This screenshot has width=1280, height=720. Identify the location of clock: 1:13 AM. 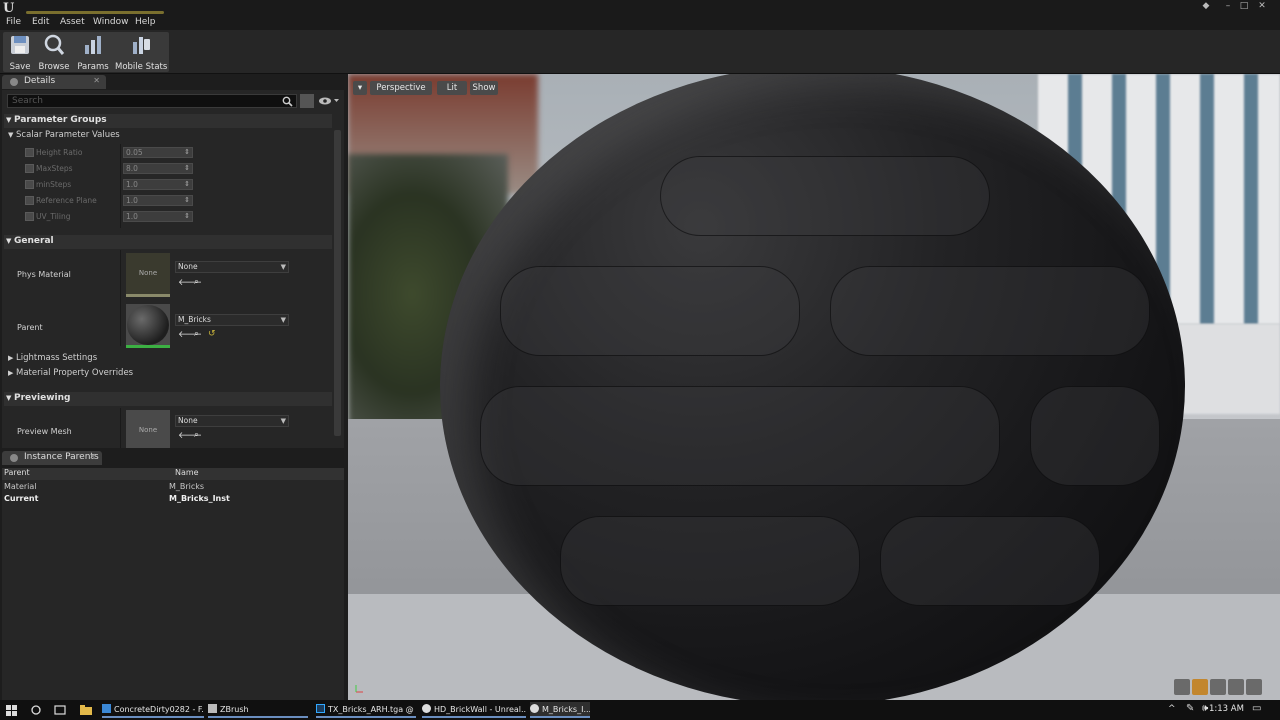
(1226, 709).